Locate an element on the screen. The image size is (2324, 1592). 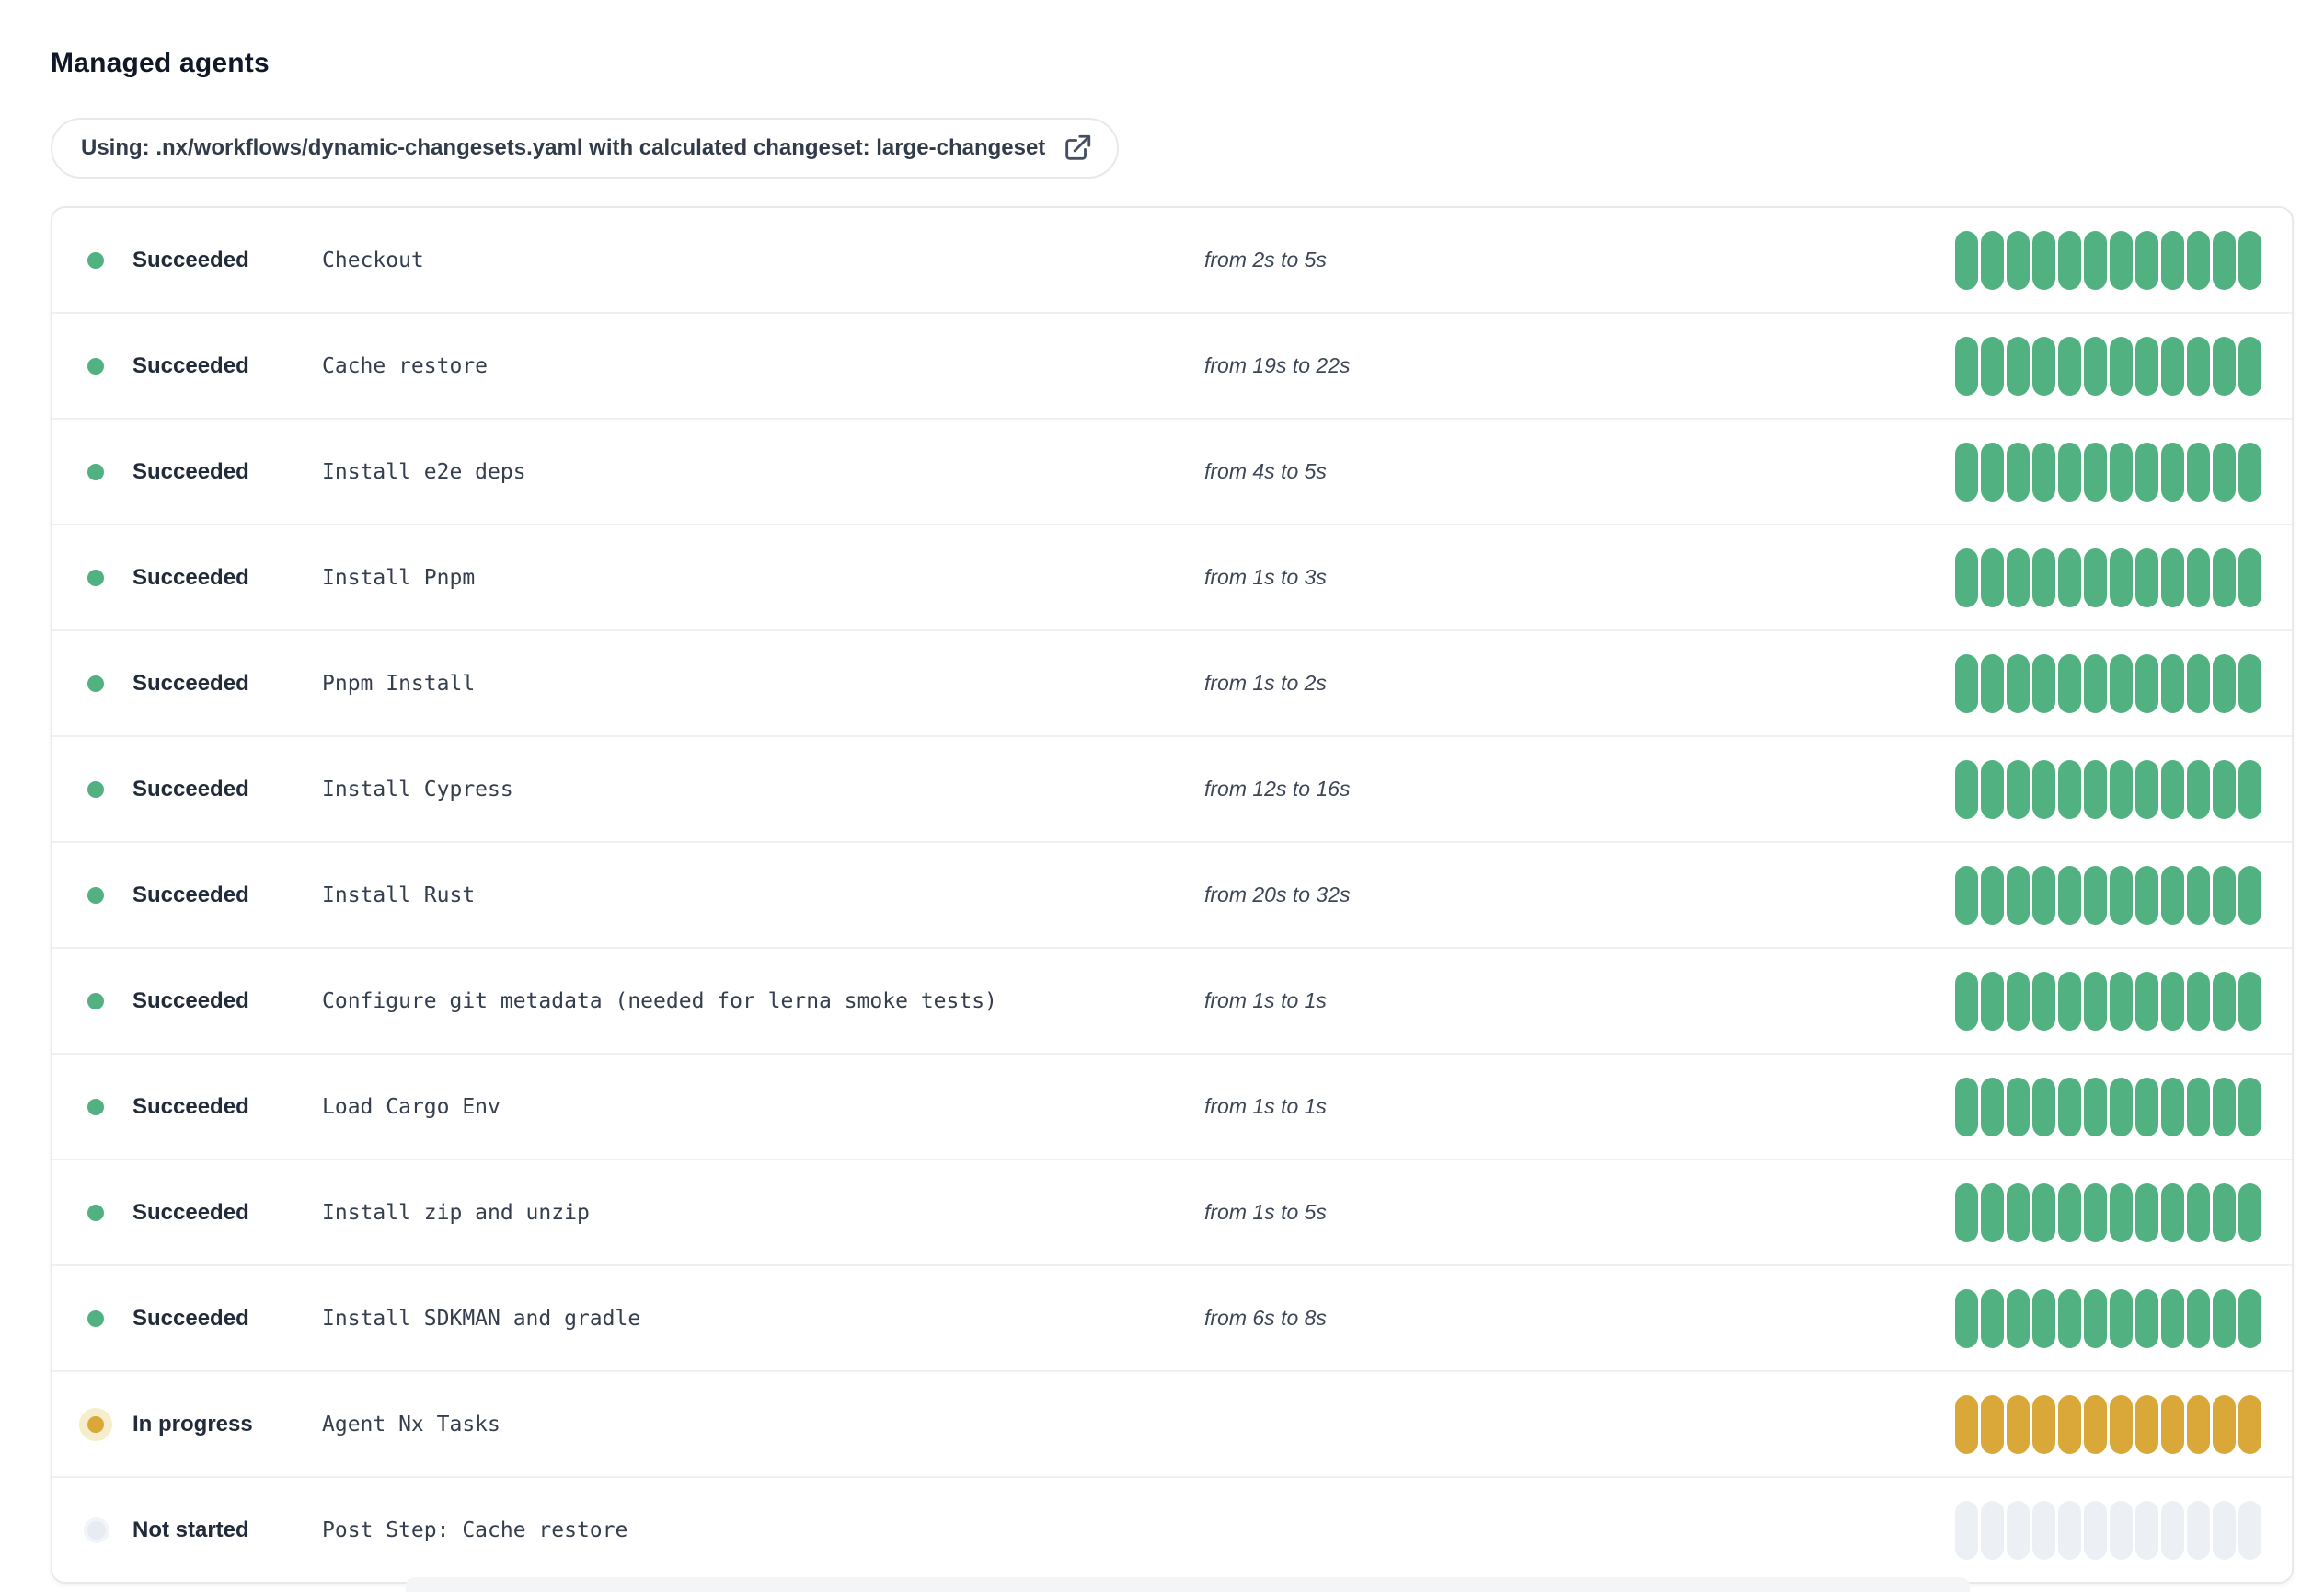
step-name: Pnpm Install is located at coordinates (399, 683).